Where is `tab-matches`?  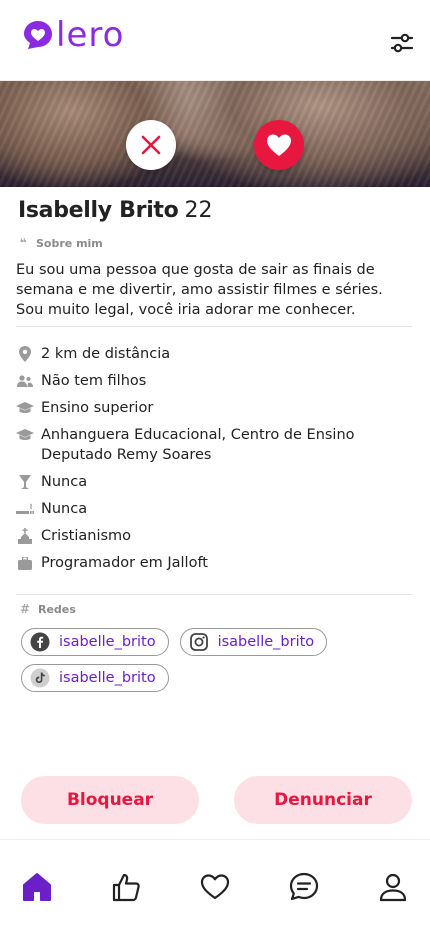 tab-matches is located at coordinates (215, 887).